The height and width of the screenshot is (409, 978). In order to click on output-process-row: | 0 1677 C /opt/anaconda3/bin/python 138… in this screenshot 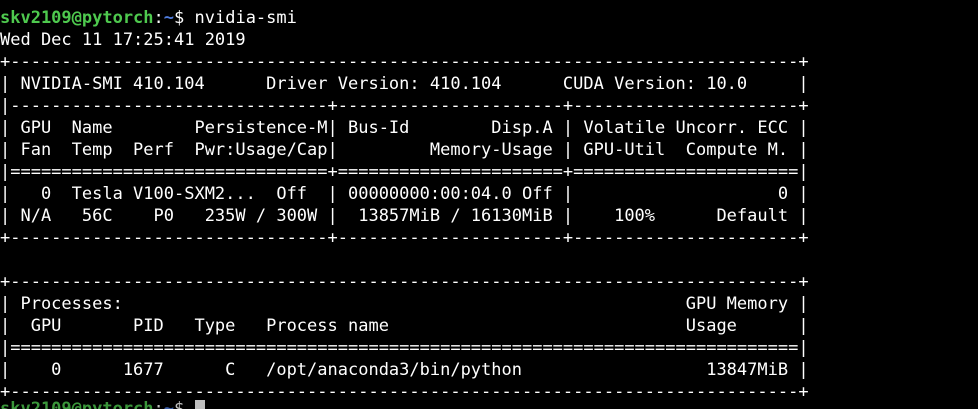, I will do `click(404, 370)`.